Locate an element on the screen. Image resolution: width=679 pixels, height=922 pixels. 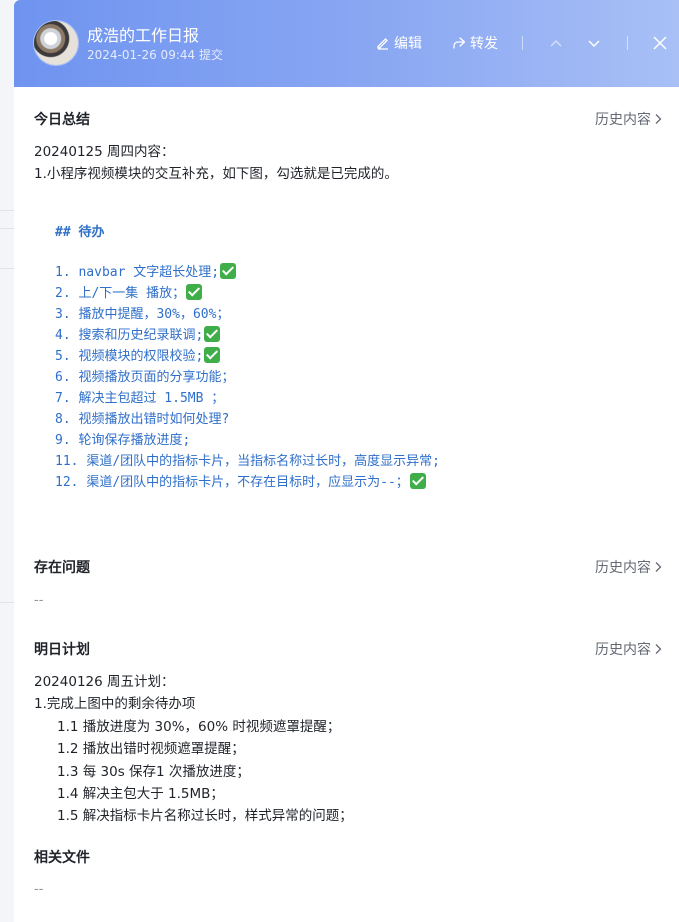
todo-number: 8. is located at coordinates (63, 419).